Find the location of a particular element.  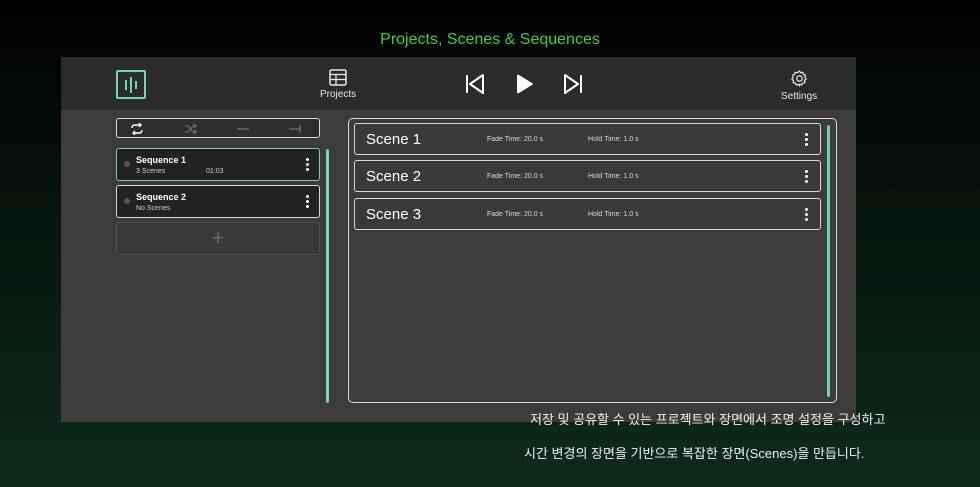

skip-previous-button is located at coordinates (475, 84).